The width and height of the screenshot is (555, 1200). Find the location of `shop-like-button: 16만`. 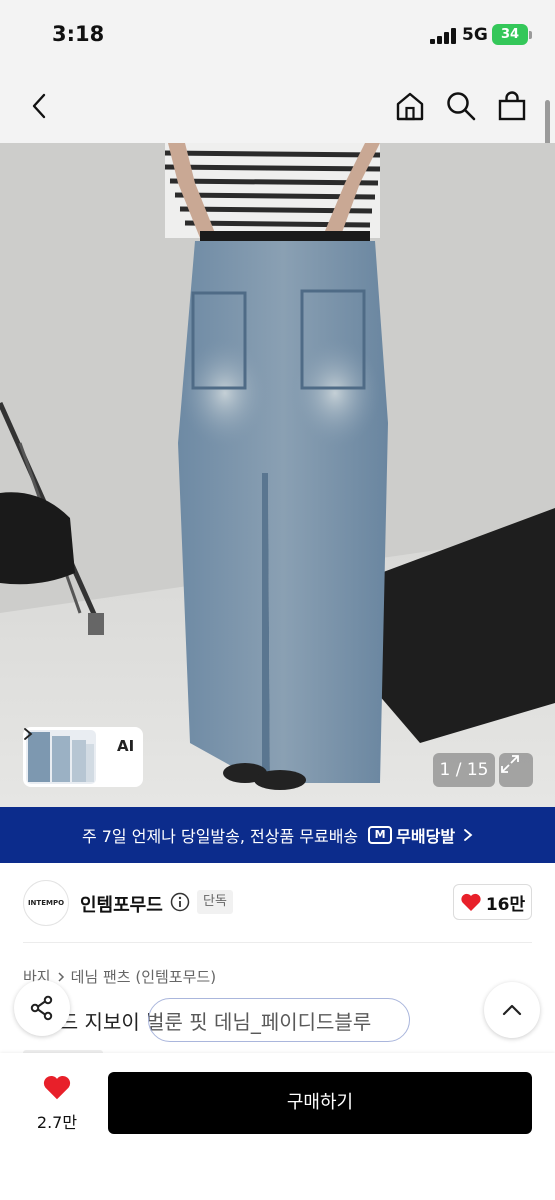

shop-like-button: 16만 is located at coordinates (492, 902).